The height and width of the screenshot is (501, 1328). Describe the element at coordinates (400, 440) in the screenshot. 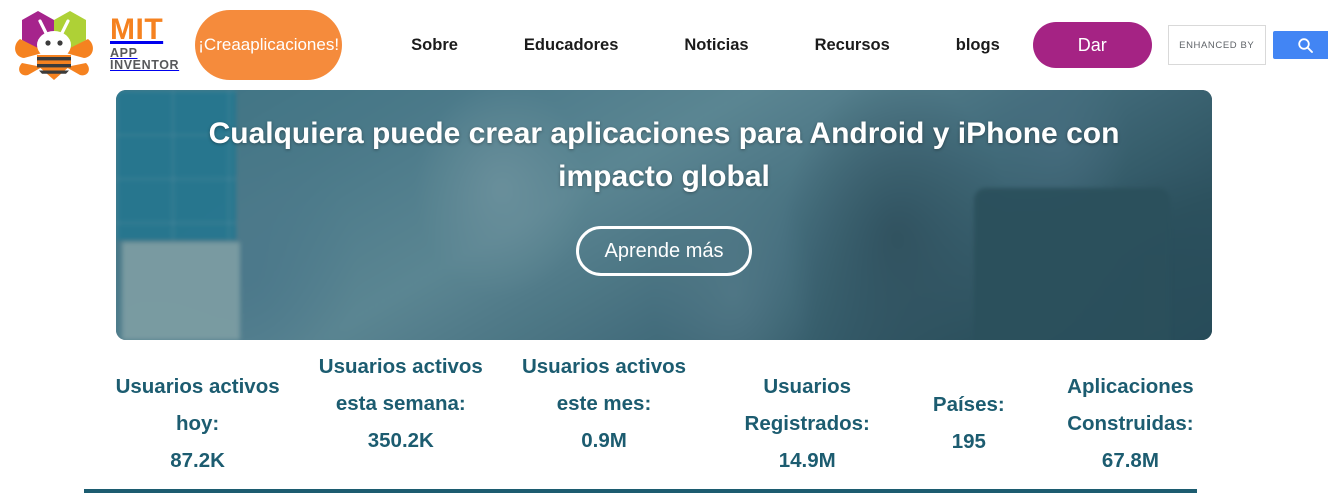

I see `stat-value: 350.2K` at that location.